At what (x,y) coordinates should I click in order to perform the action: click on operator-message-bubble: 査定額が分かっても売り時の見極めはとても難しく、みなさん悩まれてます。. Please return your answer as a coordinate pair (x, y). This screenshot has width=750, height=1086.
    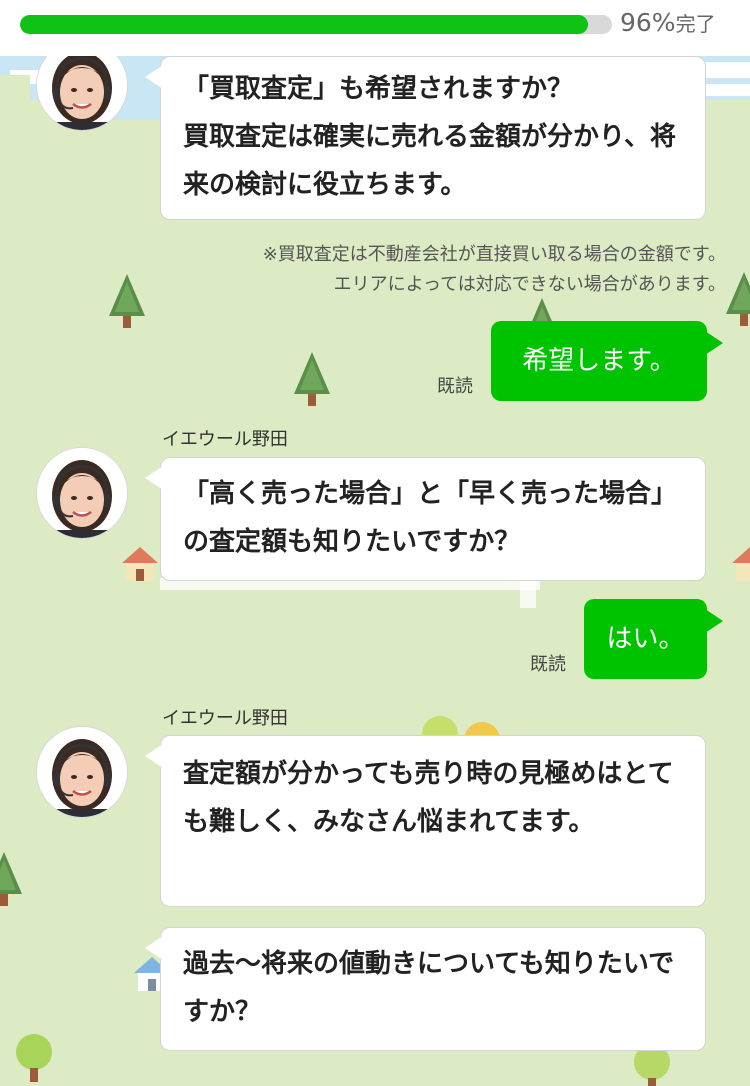
    Looking at the image, I should click on (425, 821).